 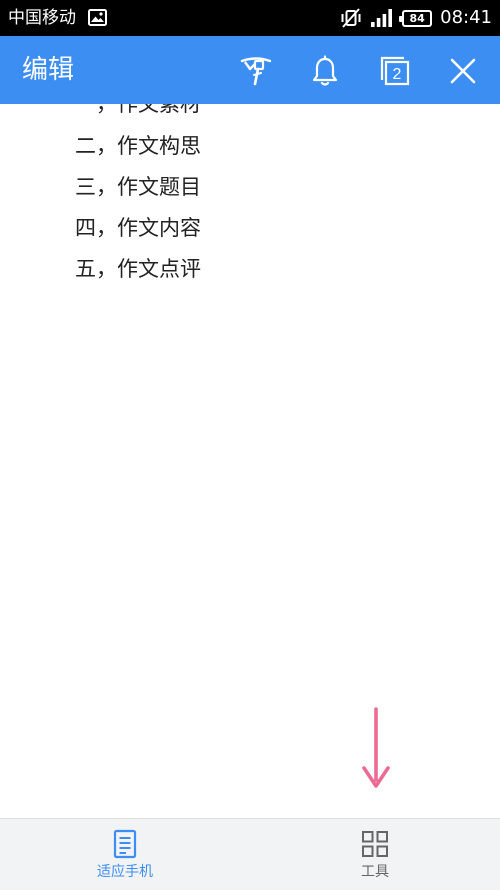 I want to click on hammer-tools-icon, so click(x=256, y=71).